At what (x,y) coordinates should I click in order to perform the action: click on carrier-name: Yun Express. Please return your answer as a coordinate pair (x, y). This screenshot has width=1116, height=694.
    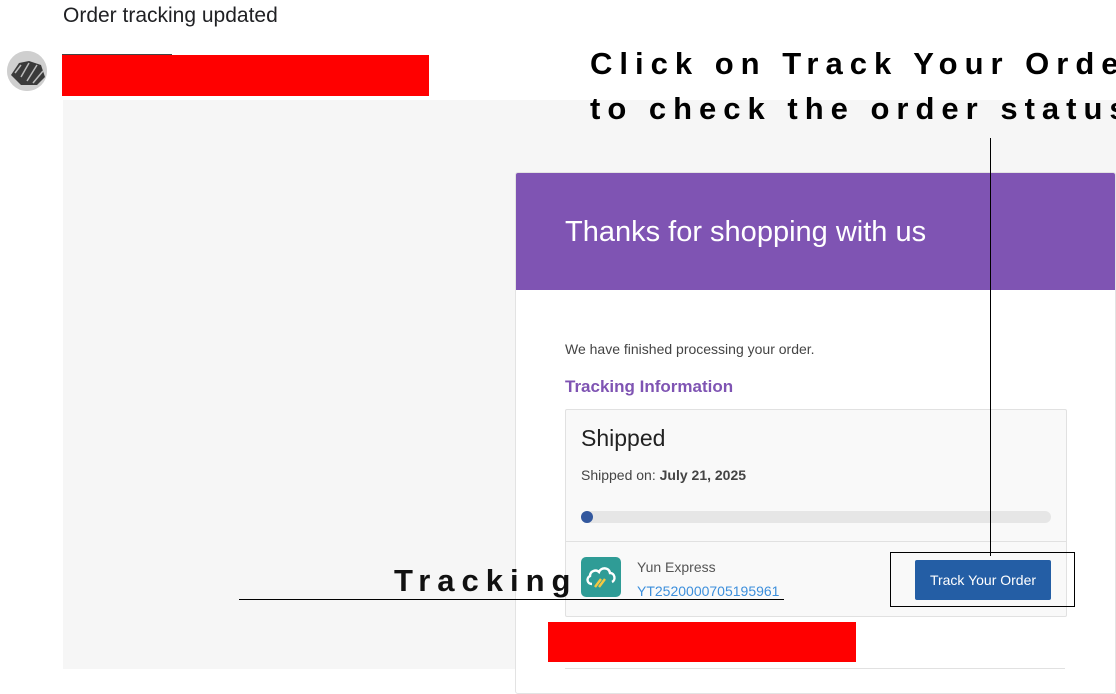
    Looking at the image, I should click on (676, 567).